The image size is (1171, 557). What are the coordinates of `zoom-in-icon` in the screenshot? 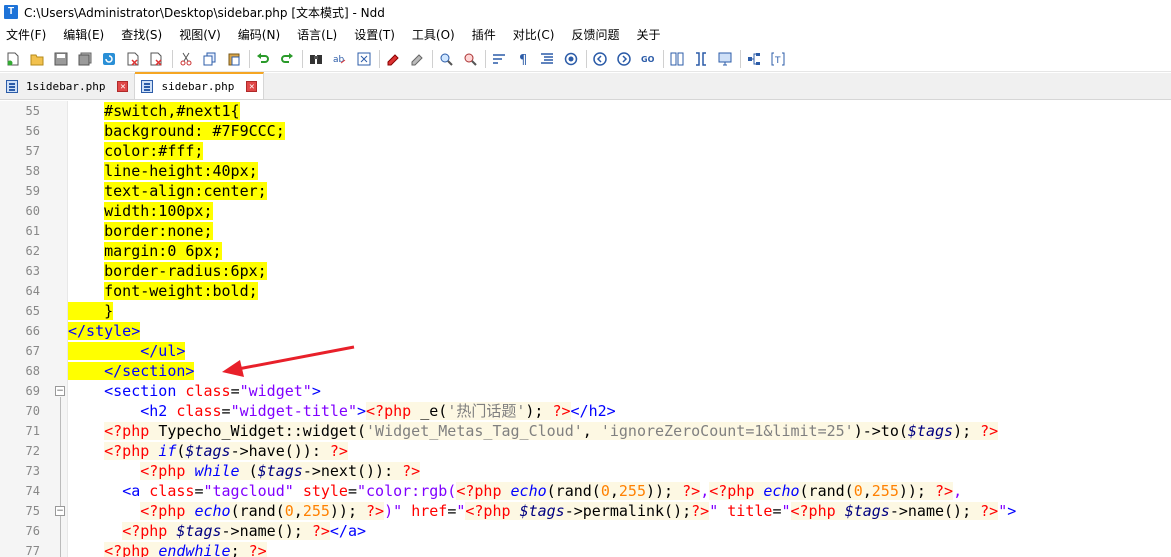 It's located at (446, 59).